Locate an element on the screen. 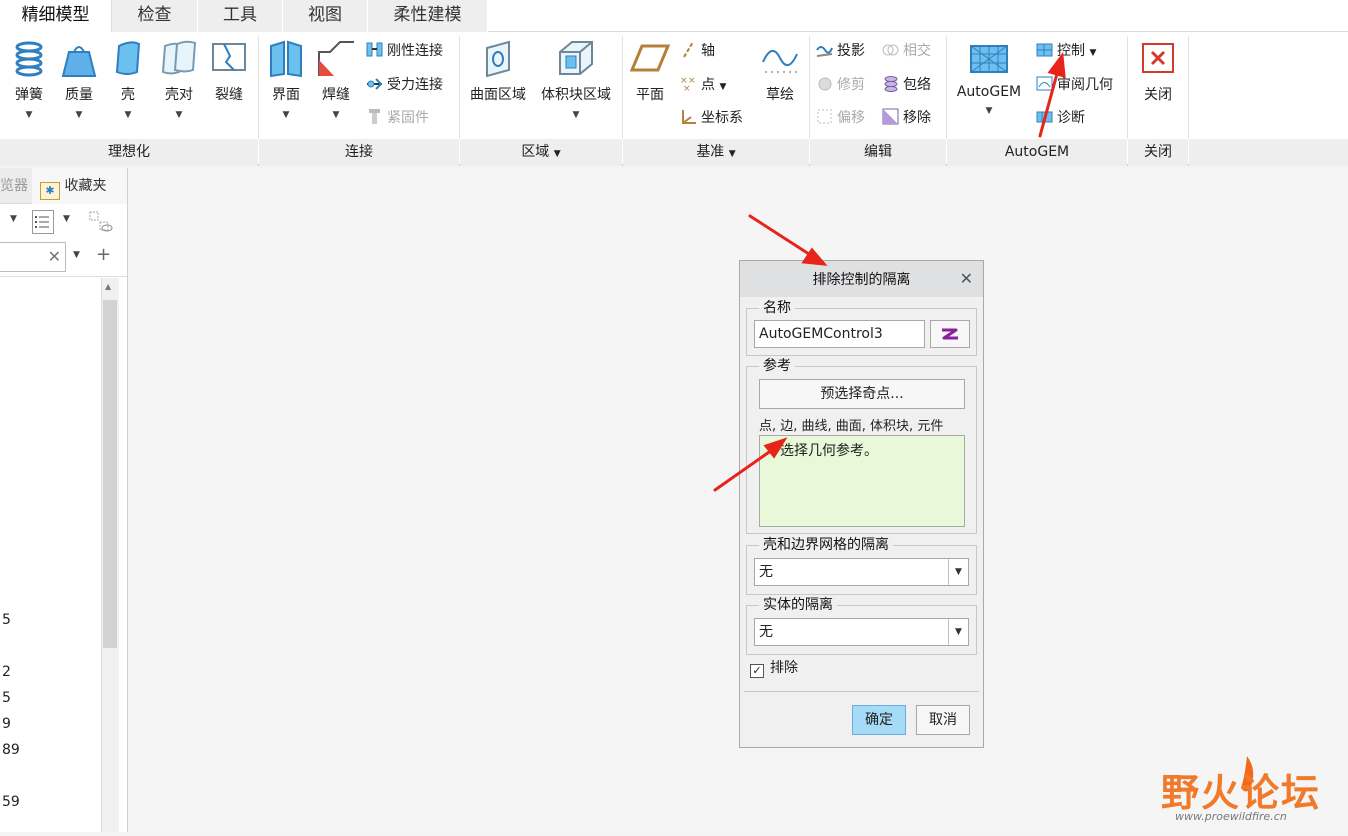 The height and width of the screenshot is (836, 1348). intersect-button: 相交 is located at coordinates (906, 51).